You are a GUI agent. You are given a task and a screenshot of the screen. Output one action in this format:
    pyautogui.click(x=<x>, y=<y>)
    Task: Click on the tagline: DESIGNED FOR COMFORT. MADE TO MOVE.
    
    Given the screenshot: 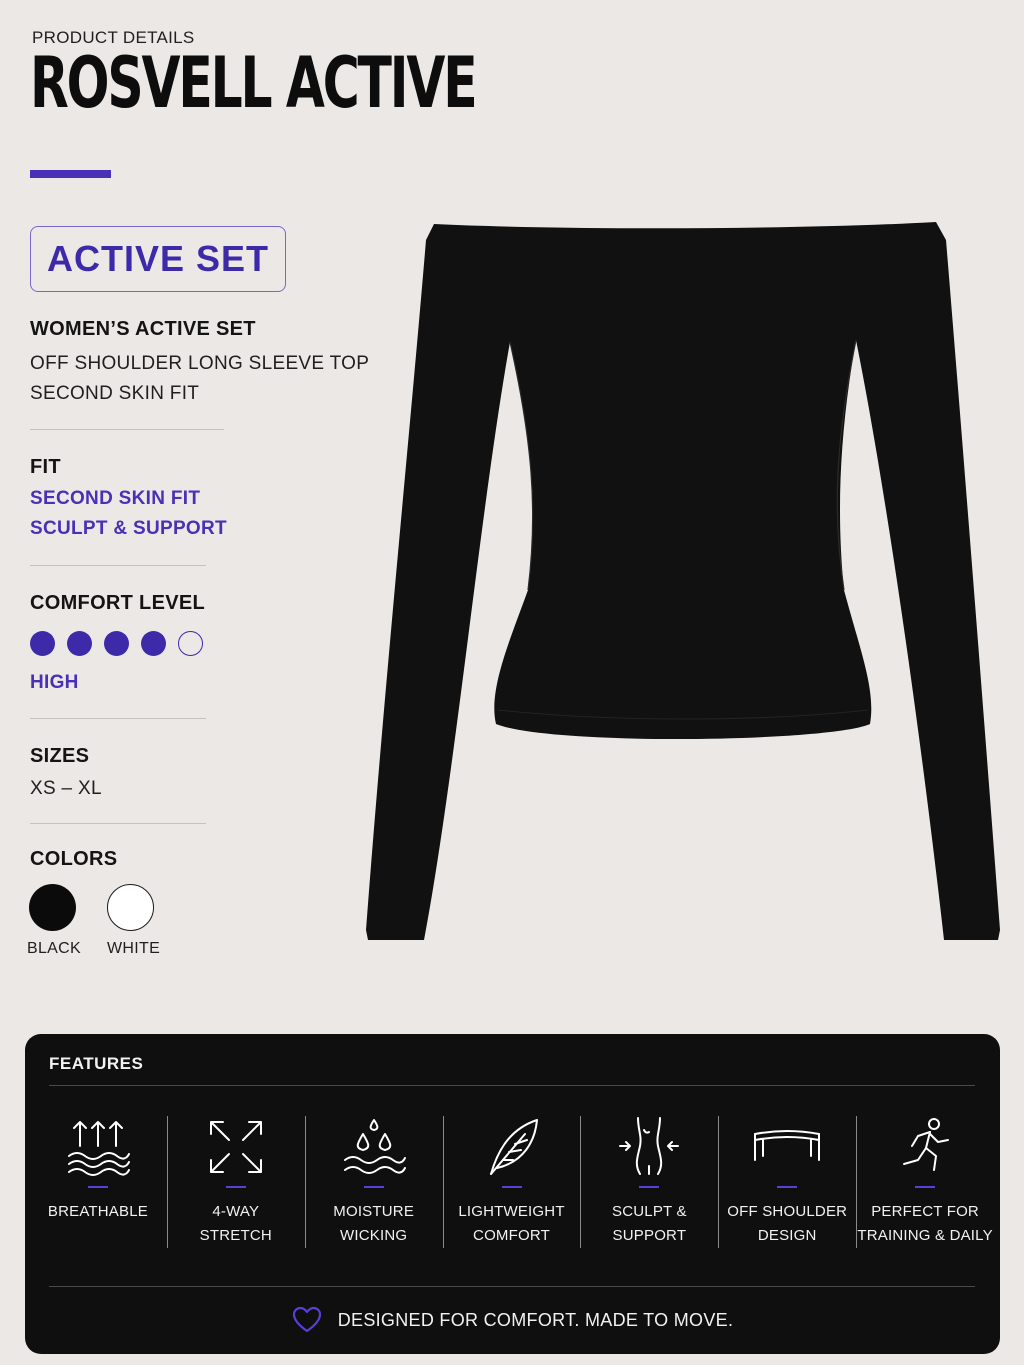 What is the action you would take?
    pyautogui.click(x=512, y=1320)
    